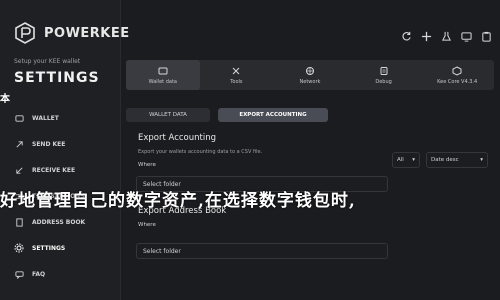 The image size is (500, 300). Describe the element at coordinates (262, 251) in the screenshot. I see `address-book-folder-input: Select folder` at that location.